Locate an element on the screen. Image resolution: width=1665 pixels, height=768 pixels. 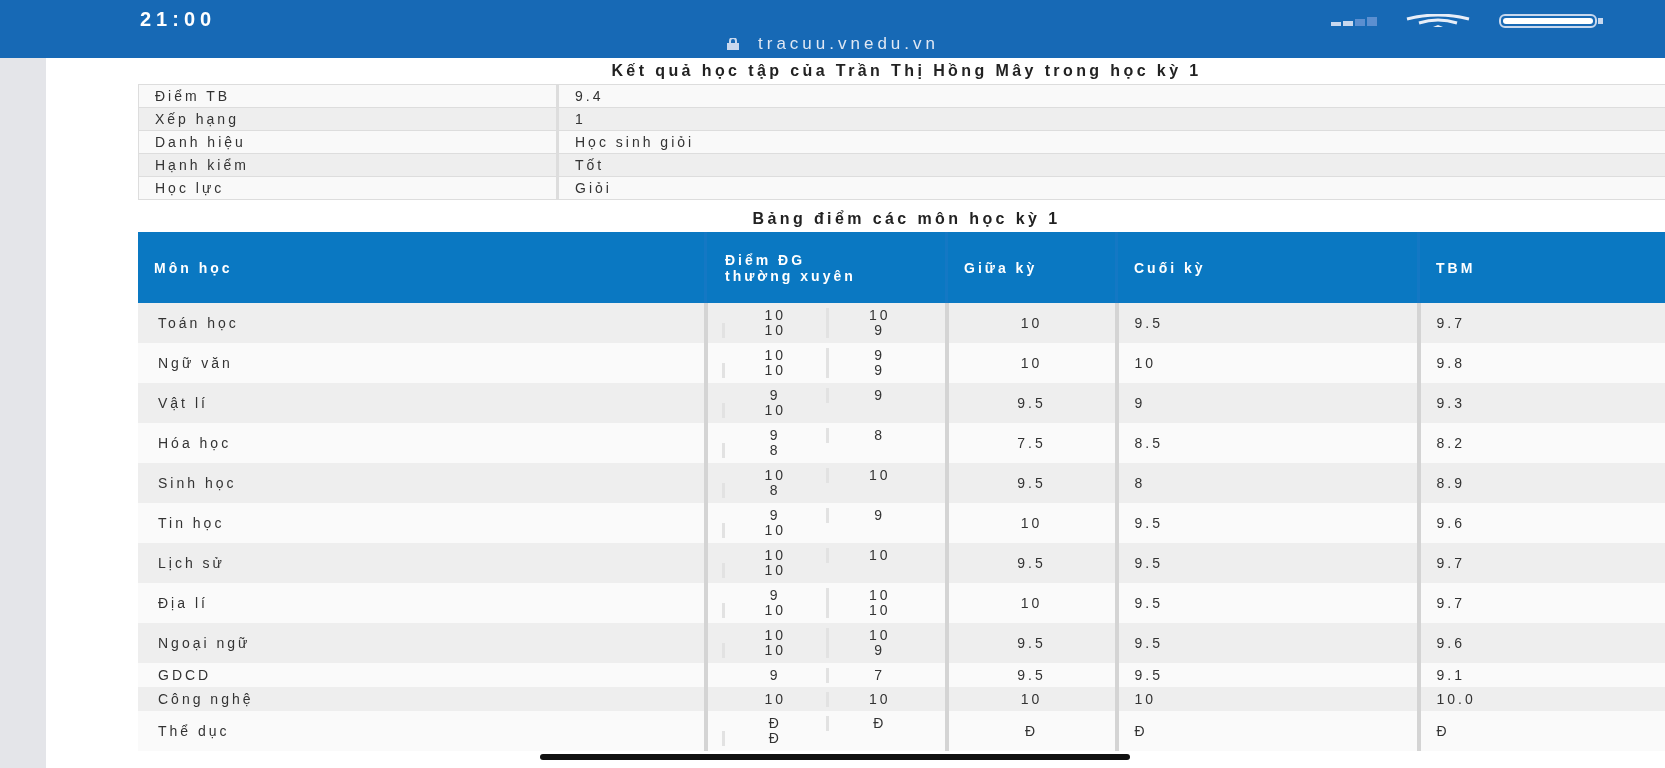
subject-cell: Toán học is located at coordinates (422, 323).